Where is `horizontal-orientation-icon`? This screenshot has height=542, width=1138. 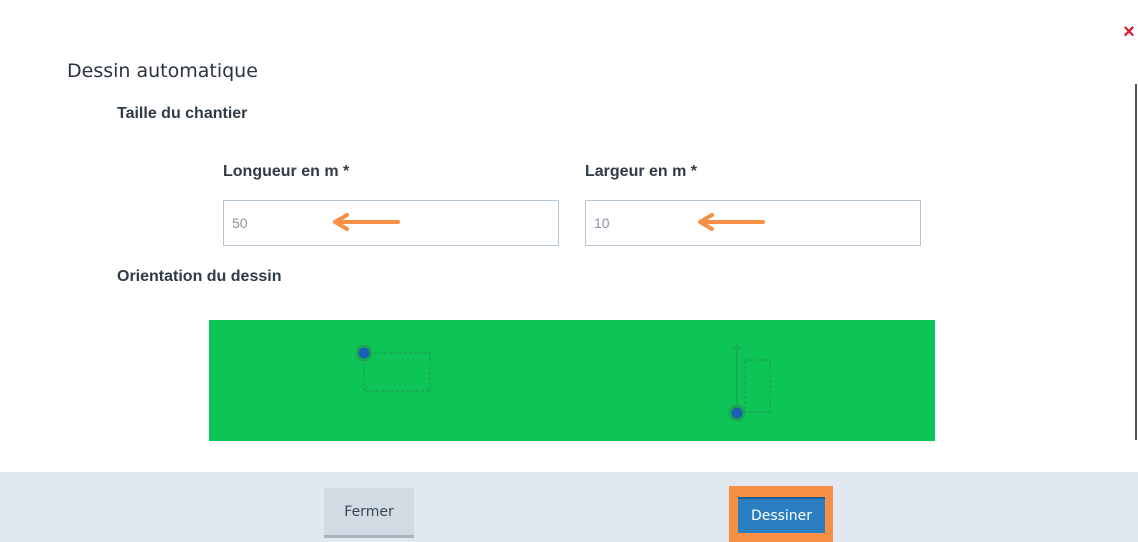 horizontal-orientation-icon is located at coordinates (393, 368).